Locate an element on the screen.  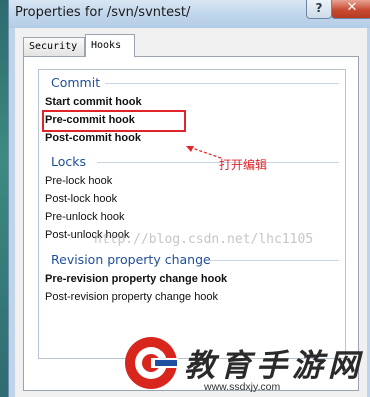
brand-url: www.ssdxjy.com is located at coordinates (242, 387).